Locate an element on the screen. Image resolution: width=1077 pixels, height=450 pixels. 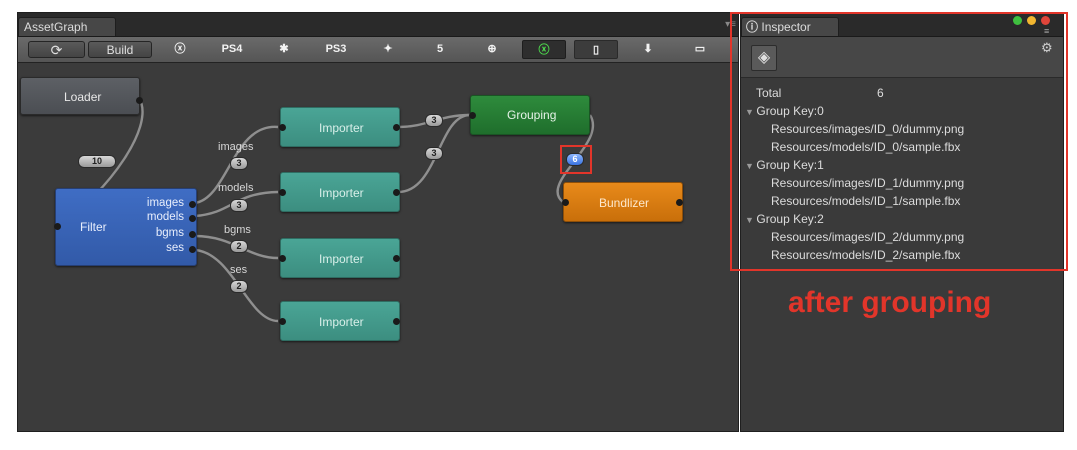
grouping-input-port is located at coordinates (472, 115).